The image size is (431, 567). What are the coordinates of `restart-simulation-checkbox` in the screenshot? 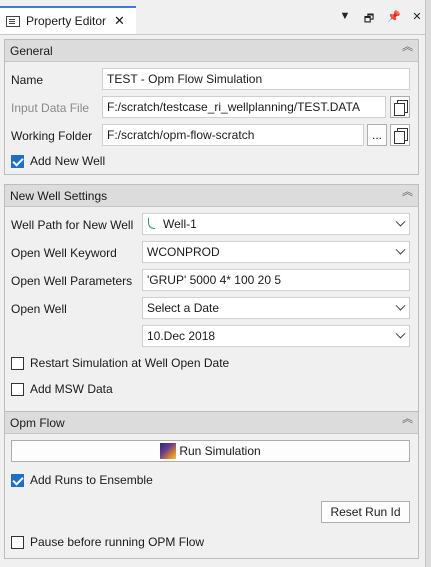 It's located at (17, 363).